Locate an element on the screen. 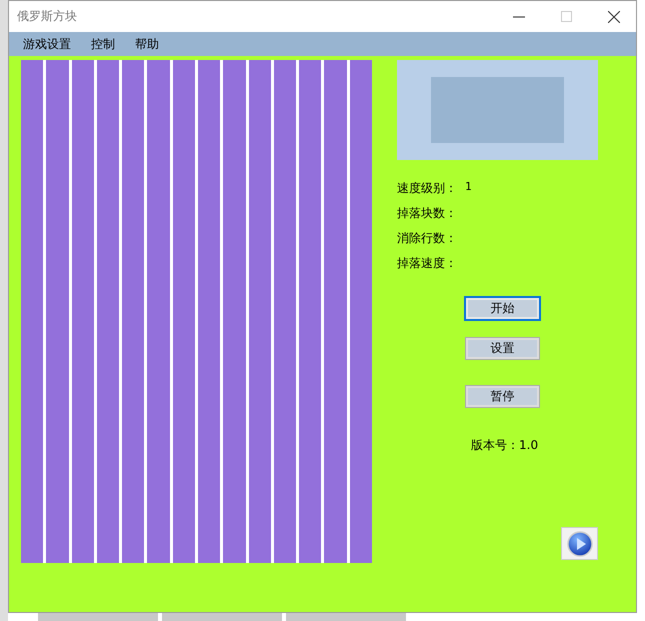 The height and width of the screenshot is (621, 645). menu-item: 控制 is located at coordinates (103, 44).